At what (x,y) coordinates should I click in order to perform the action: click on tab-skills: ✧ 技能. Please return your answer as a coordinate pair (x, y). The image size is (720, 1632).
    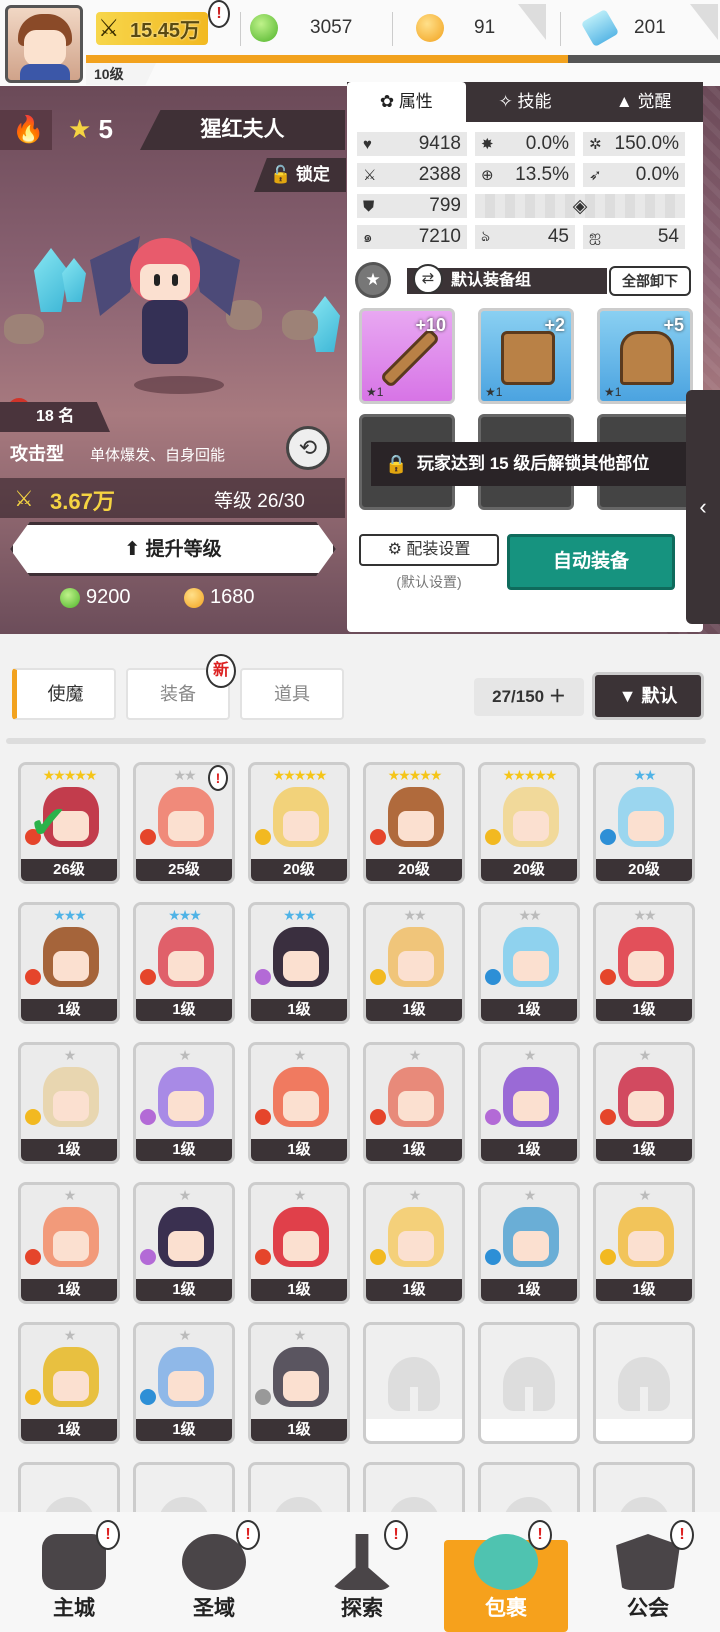
    Looking at the image, I should click on (525, 102).